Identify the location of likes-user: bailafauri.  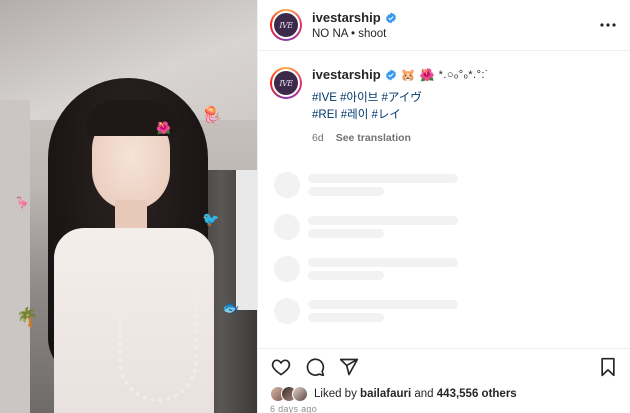
(385, 394).